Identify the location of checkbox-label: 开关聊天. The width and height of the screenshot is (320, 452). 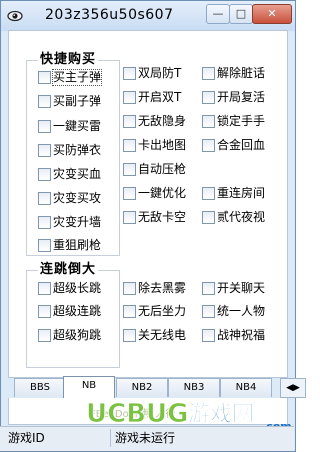
(241, 288).